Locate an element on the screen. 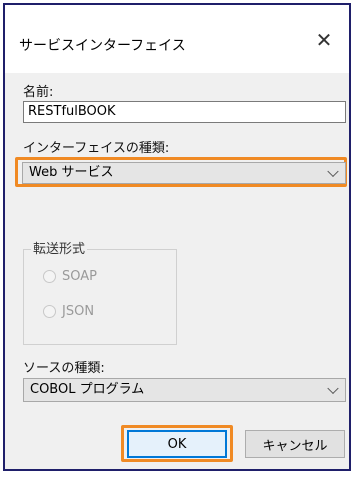 The height and width of the screenshot is (480, 359). source-type-value: COBOL プログラム is located at coordinates (87, 389).